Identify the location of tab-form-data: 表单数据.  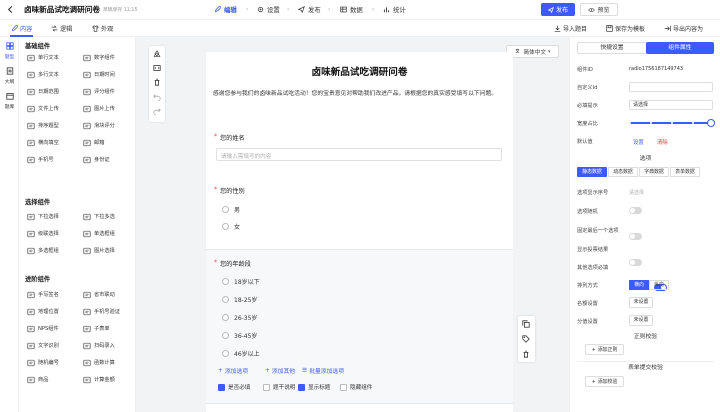
(685, 172).